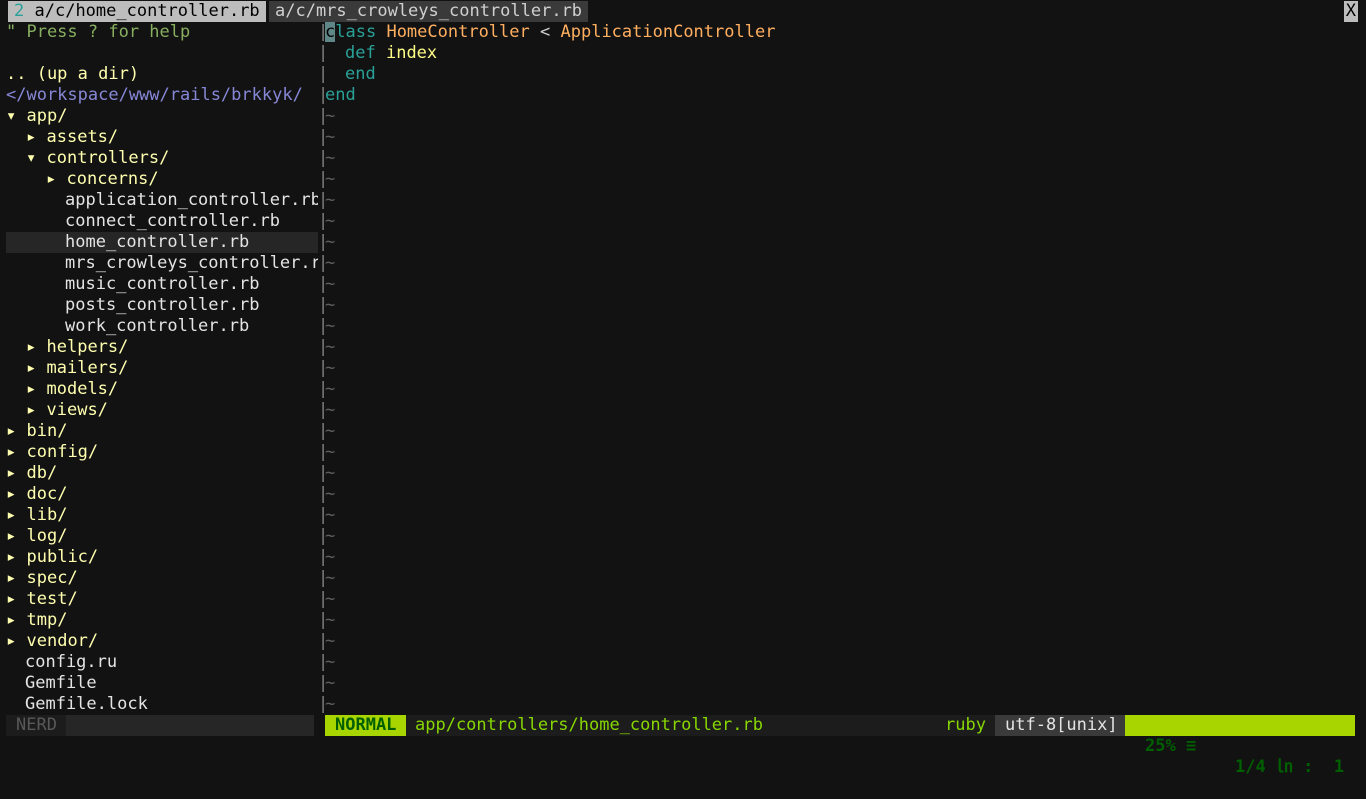 Image resolution: width=1366 pixels, height=799 pixels. Describe the element at coordinates (36, 494) in the screenshot. I see `tree-dir-doc: ▸ doc/` at that location.